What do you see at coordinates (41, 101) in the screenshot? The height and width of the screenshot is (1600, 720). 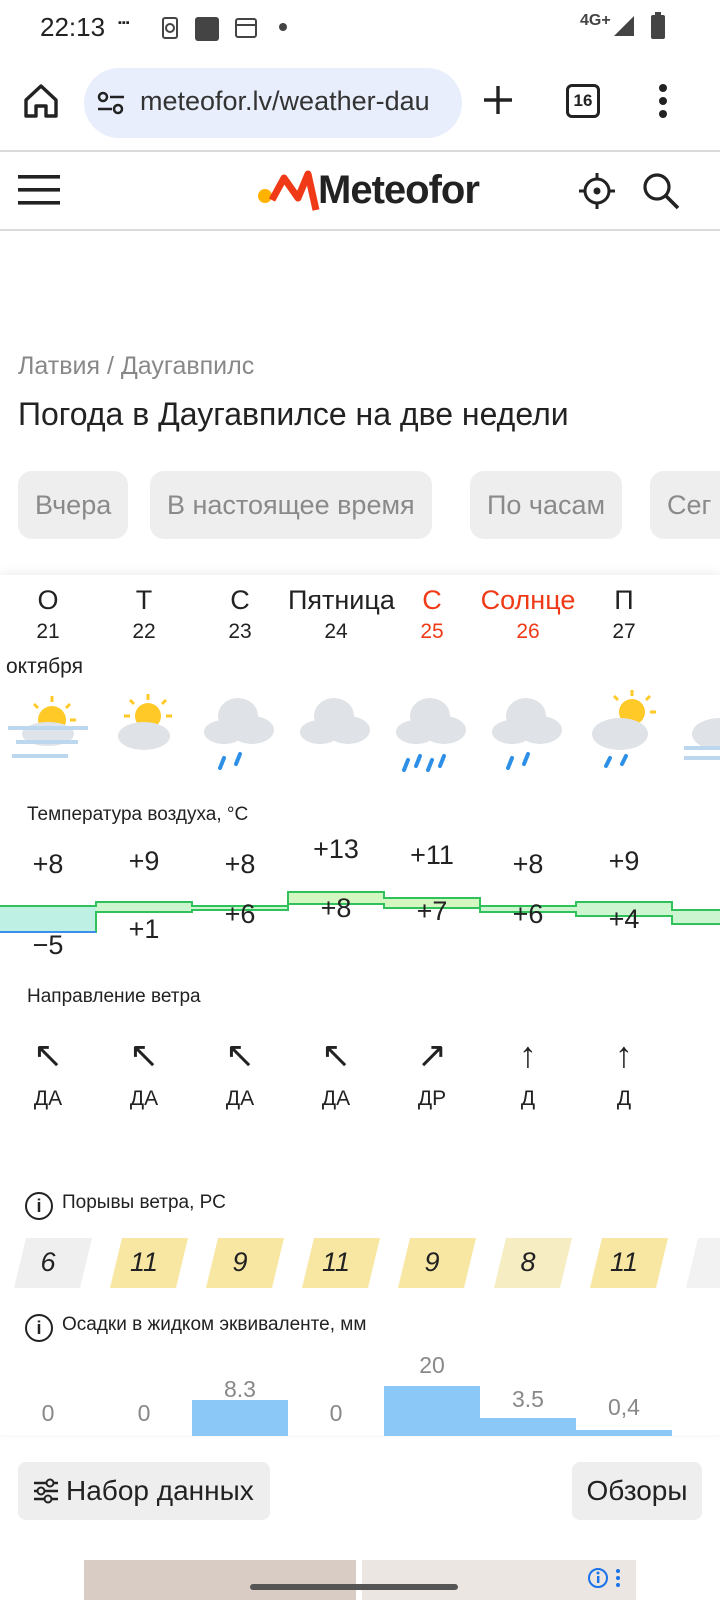 I see `home-icon` at bounding box center [41, 101].